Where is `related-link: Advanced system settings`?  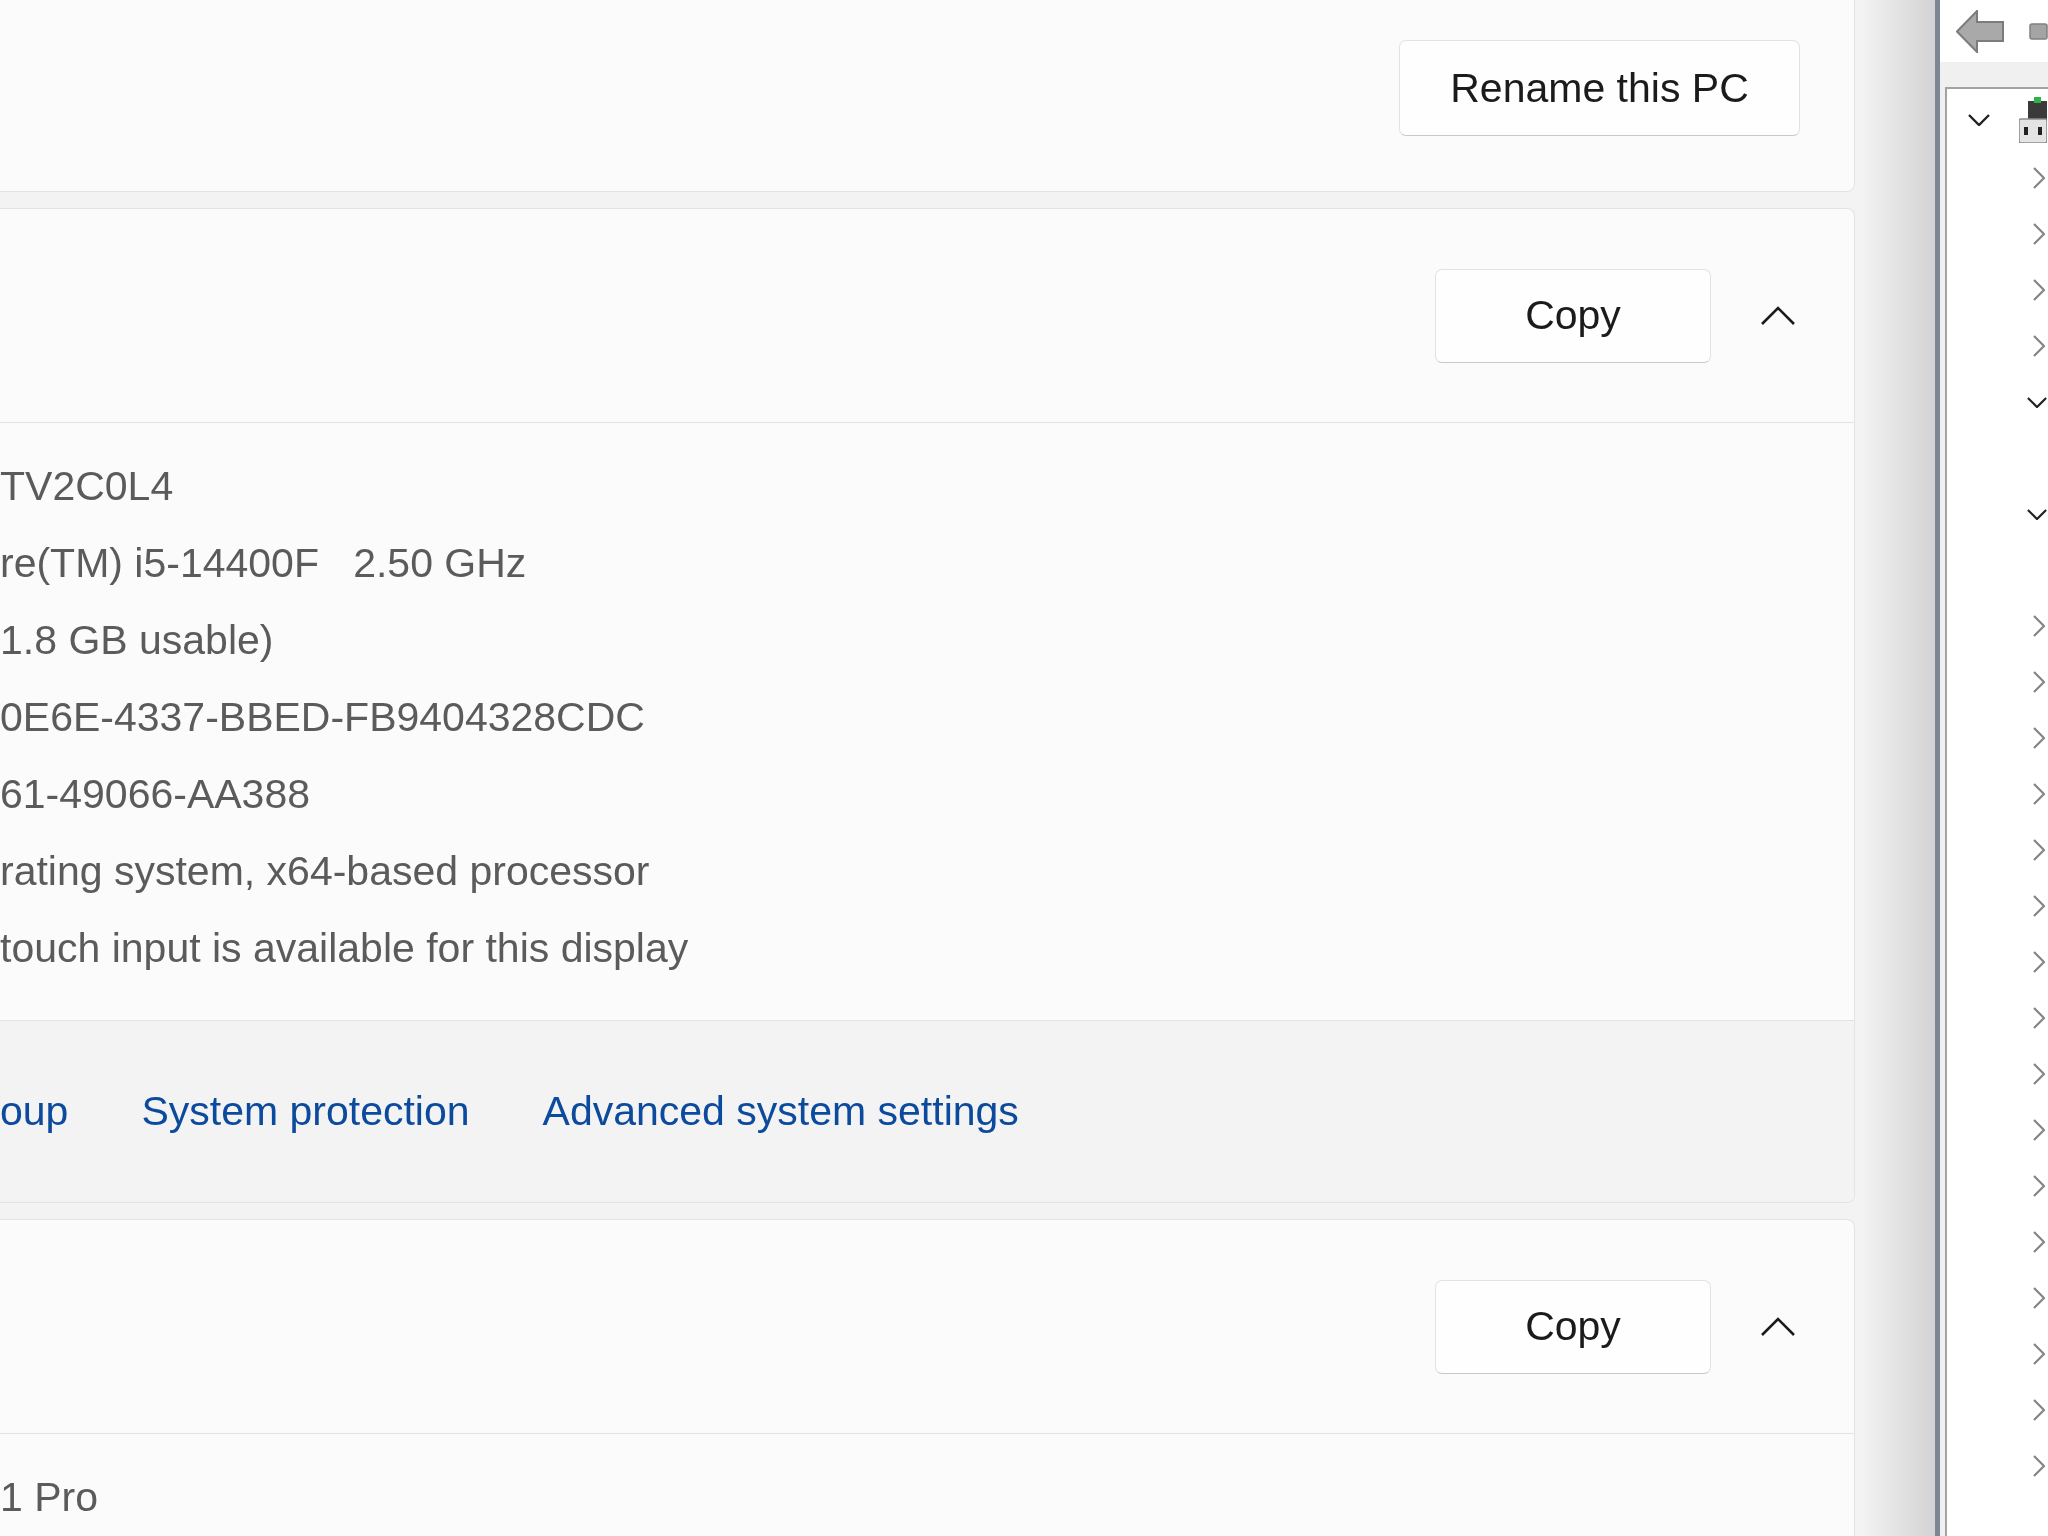 related-link: Advanced system settings is located at coordinates (780, 1111).